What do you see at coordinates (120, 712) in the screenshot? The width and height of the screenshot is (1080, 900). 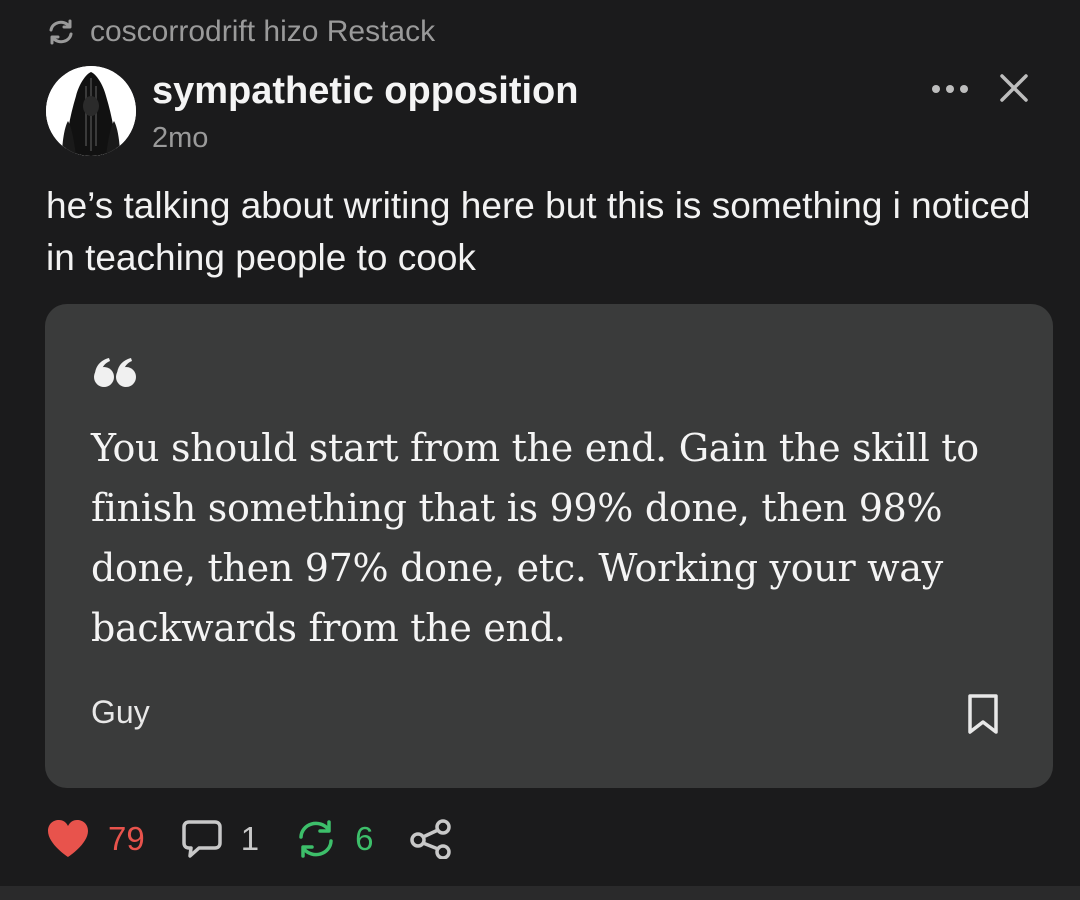 I see `quote-author: Guy` at bounding box center [120, 712].